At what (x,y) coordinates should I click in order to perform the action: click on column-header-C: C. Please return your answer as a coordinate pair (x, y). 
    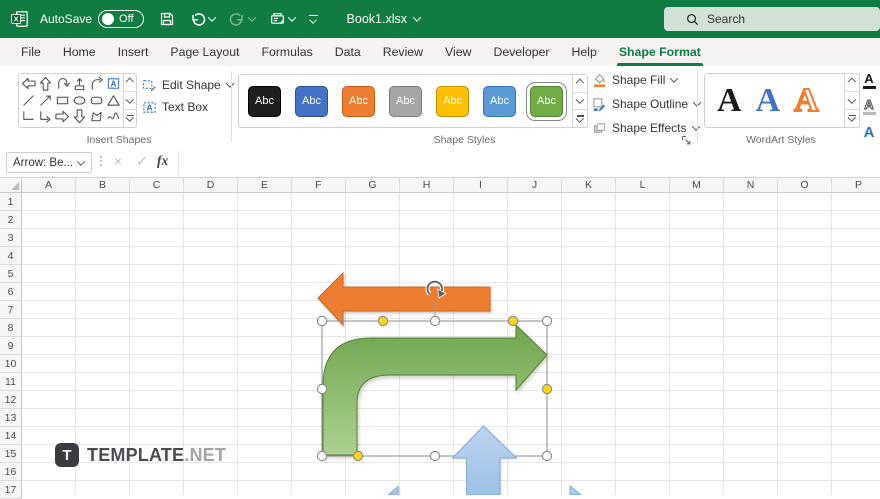
    Looking at the image, I should click on (157, 185).